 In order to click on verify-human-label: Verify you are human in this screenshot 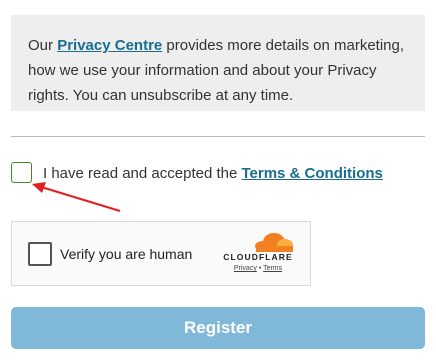, I will do `click(126, 254)`.